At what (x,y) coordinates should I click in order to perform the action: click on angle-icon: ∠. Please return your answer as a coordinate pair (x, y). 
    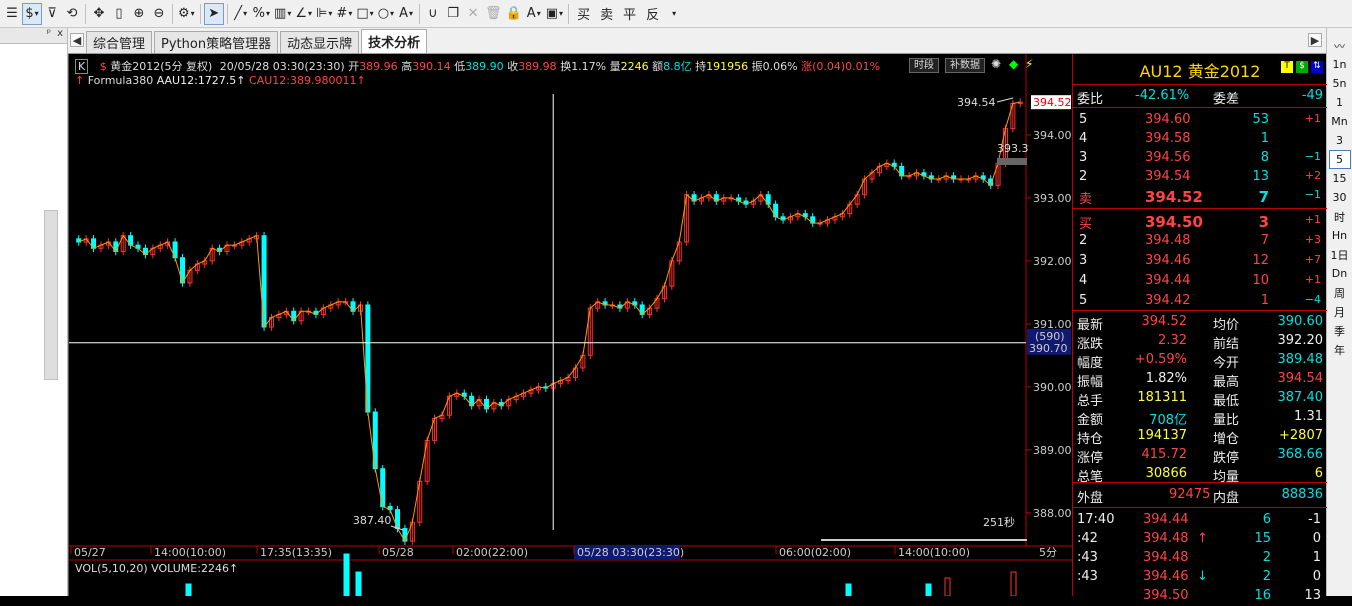
    Looking at the image, I should click on (303, 14).